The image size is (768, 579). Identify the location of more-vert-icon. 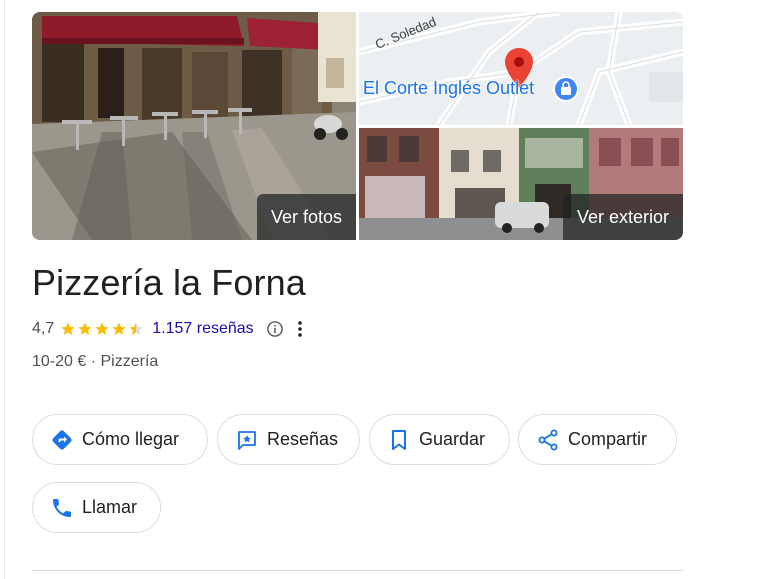
(300, 329).